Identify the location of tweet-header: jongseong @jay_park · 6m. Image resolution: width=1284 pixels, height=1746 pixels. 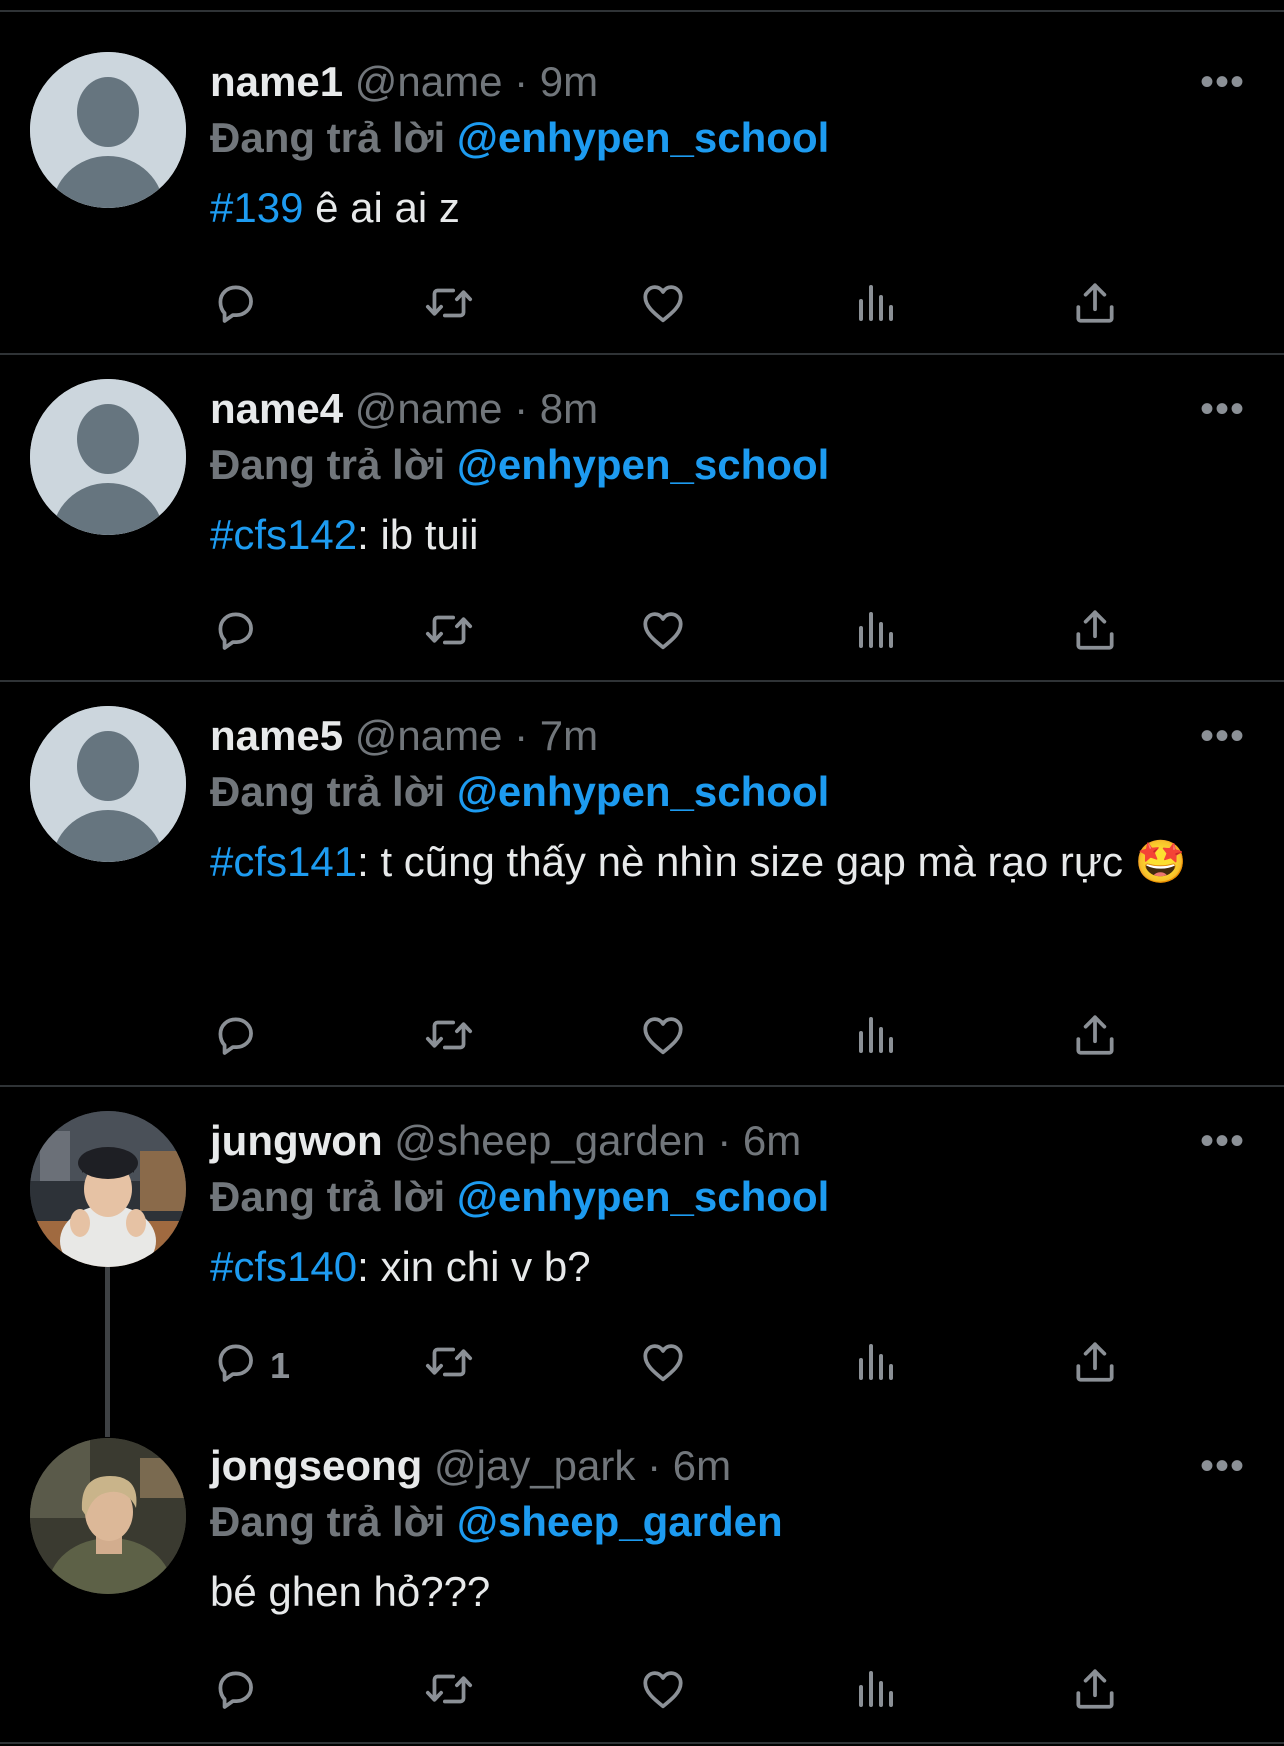
(470, 1466).